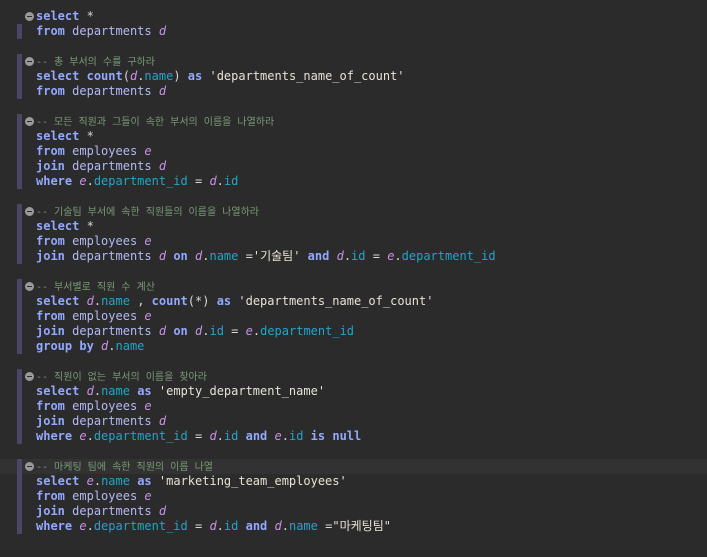 The image size is (707, 557). What do you see at coordinates (105, 151) in the screenshot?
I see `identifier-token: employees` at bounding box center [105, 151].